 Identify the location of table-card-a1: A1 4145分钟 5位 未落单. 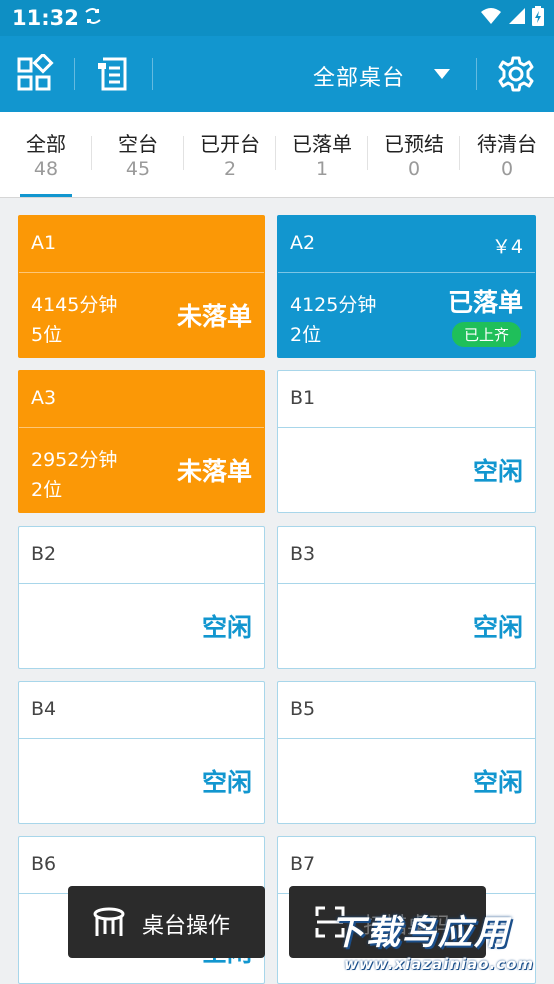
(141, 286).